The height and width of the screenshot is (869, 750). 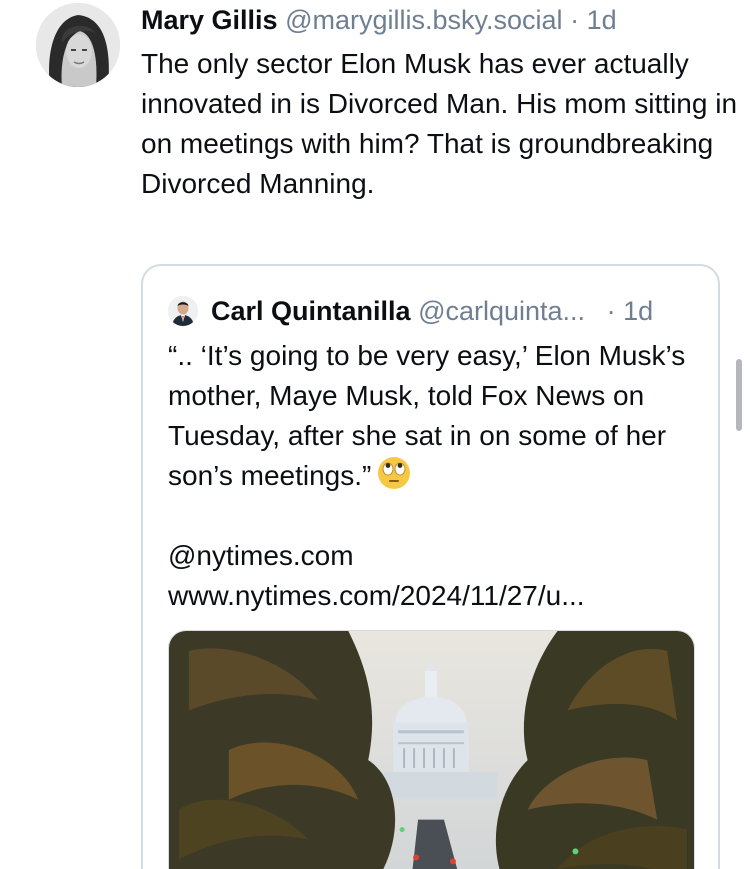 What do you see at coordinates (423, 20) in the screenshot?
I see `author-handle: @marygillis.bsky.social` at bounding box center [423, 20].